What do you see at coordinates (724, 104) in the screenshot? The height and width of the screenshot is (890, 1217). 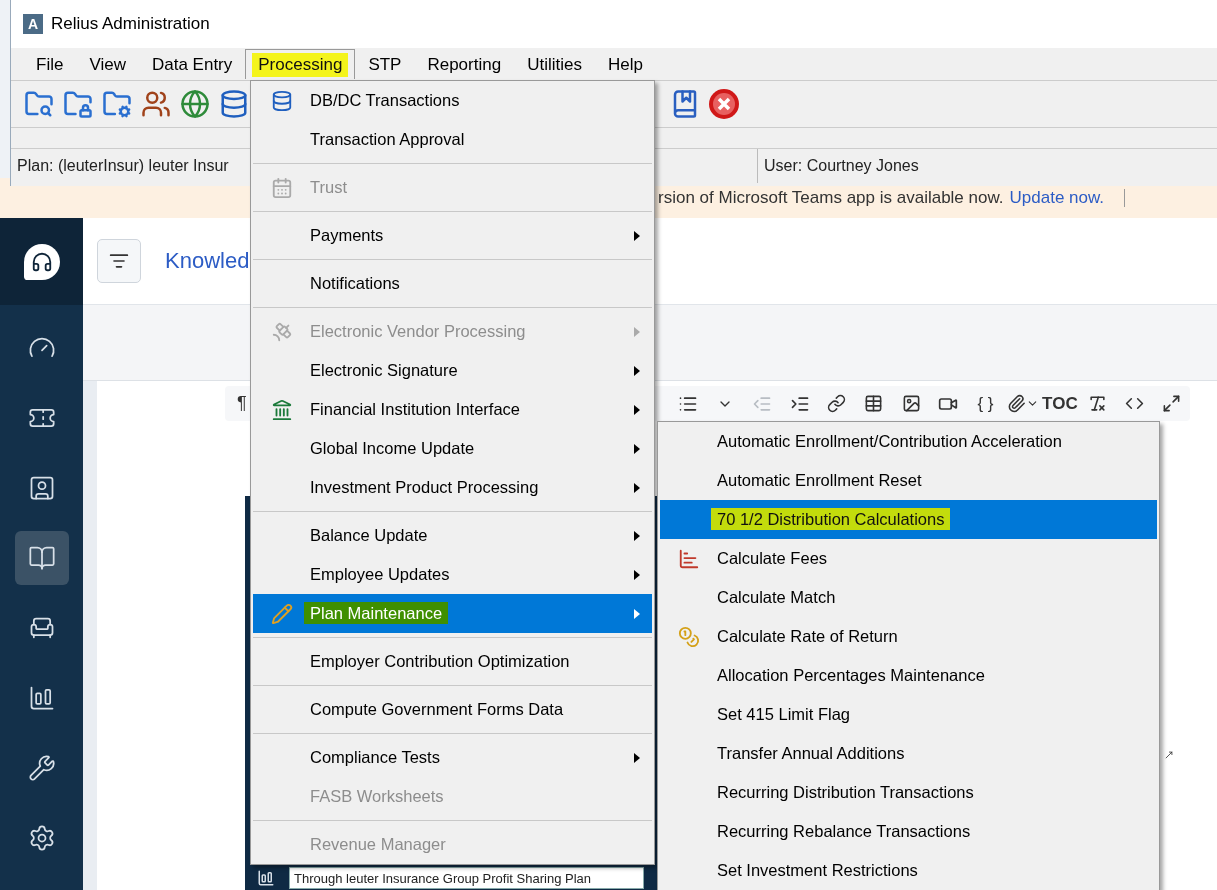 I see `close-icon` at bounding box center [724, 104].